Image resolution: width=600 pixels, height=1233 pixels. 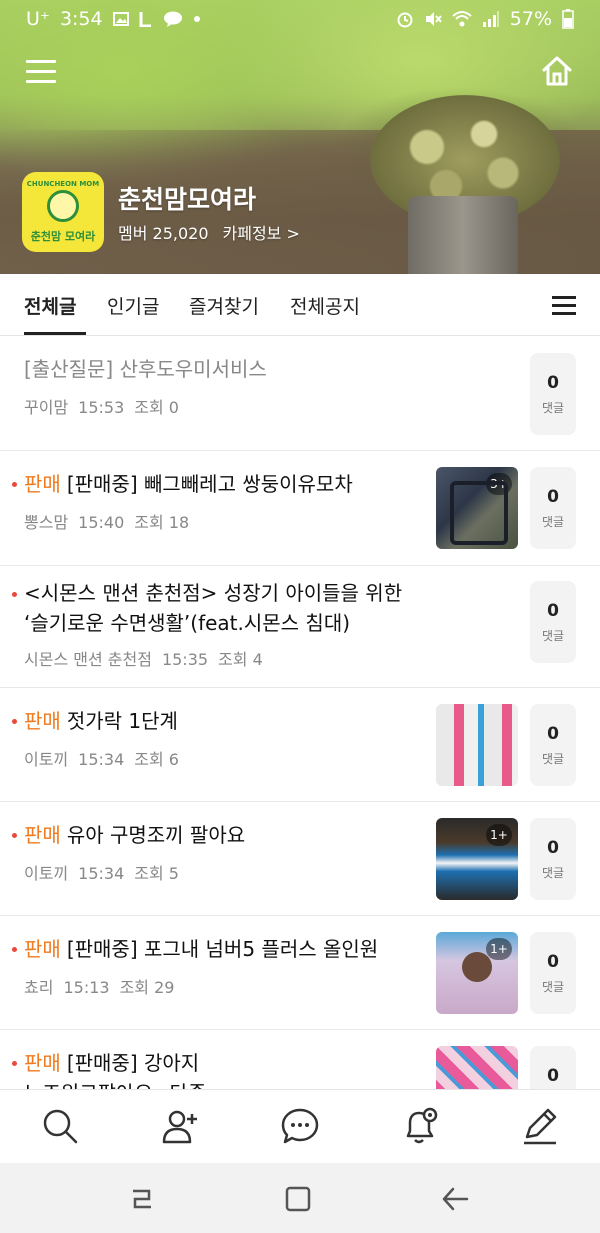 What do you see at coordinates (81, 19) in the screenshot?
I see `clock: 3:54` at bounding box center [81, 19].